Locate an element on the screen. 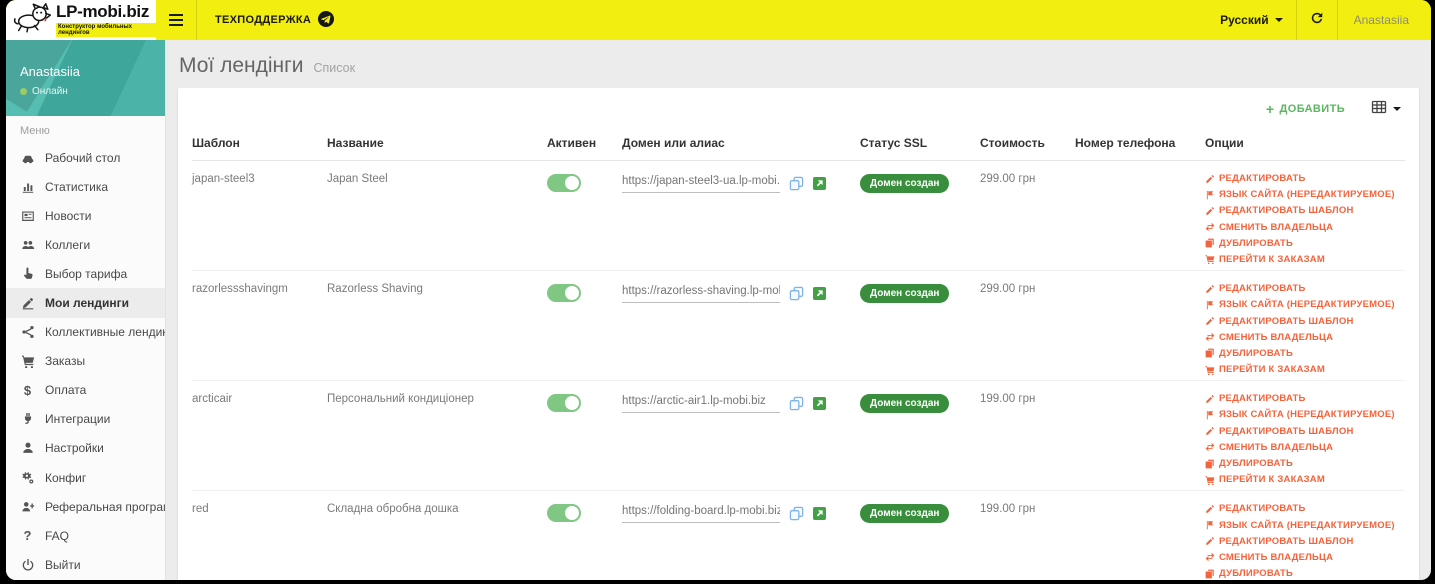  hamburger-menu-icon is located at coordinates (176, 20).